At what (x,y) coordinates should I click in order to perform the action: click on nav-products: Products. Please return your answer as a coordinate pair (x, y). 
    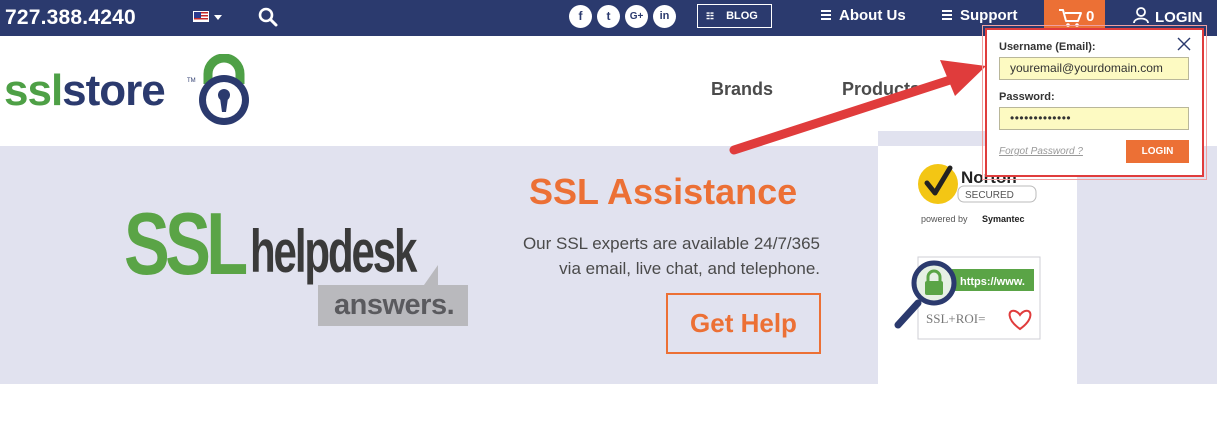
    Looking at the image, I should click on (881, 89).